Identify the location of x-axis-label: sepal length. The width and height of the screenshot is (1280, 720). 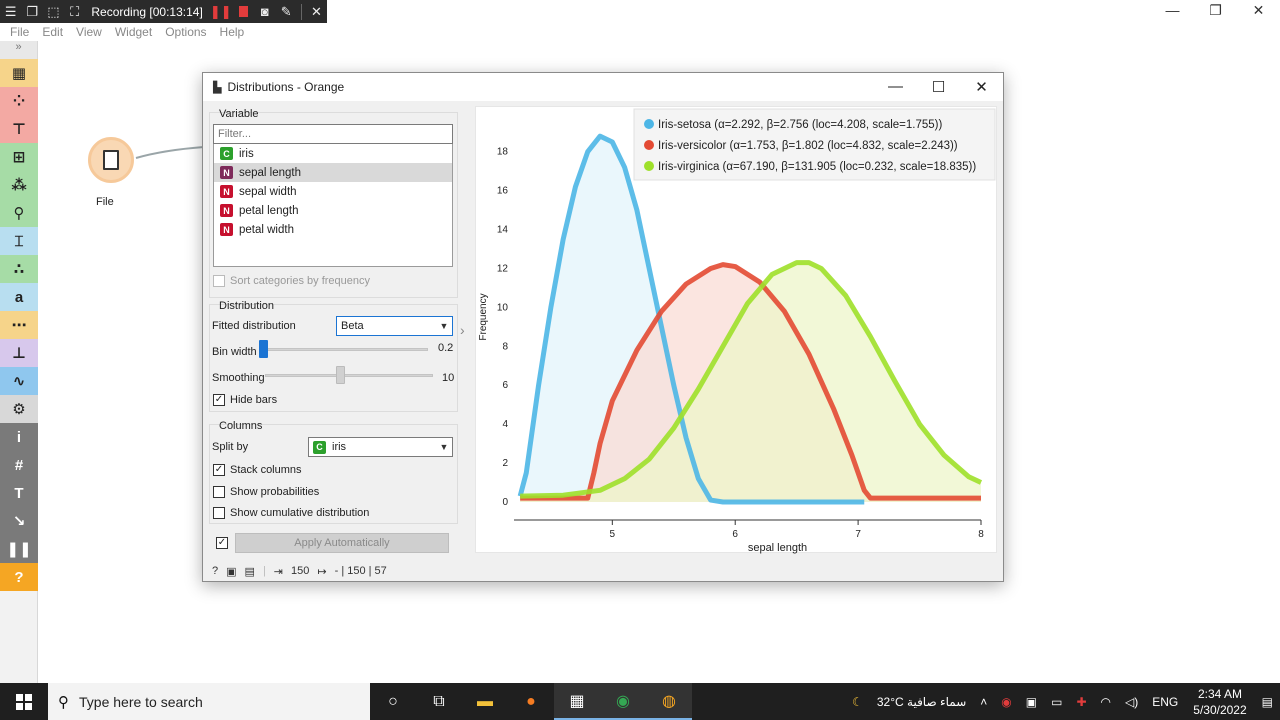
(777, 548).